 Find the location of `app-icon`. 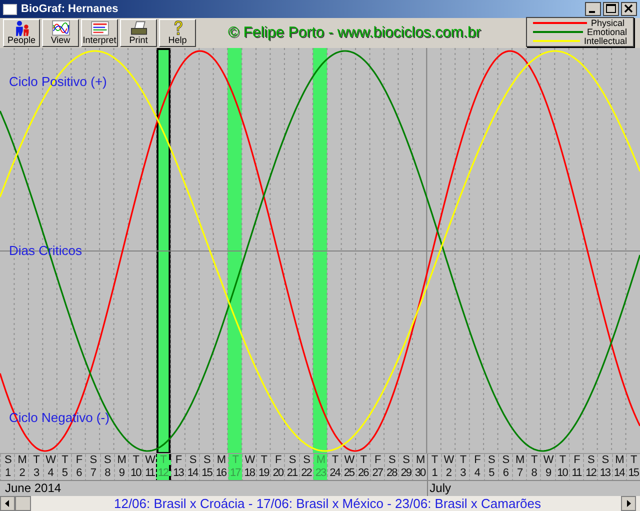

app-icon is located at coordinates (10, 9).